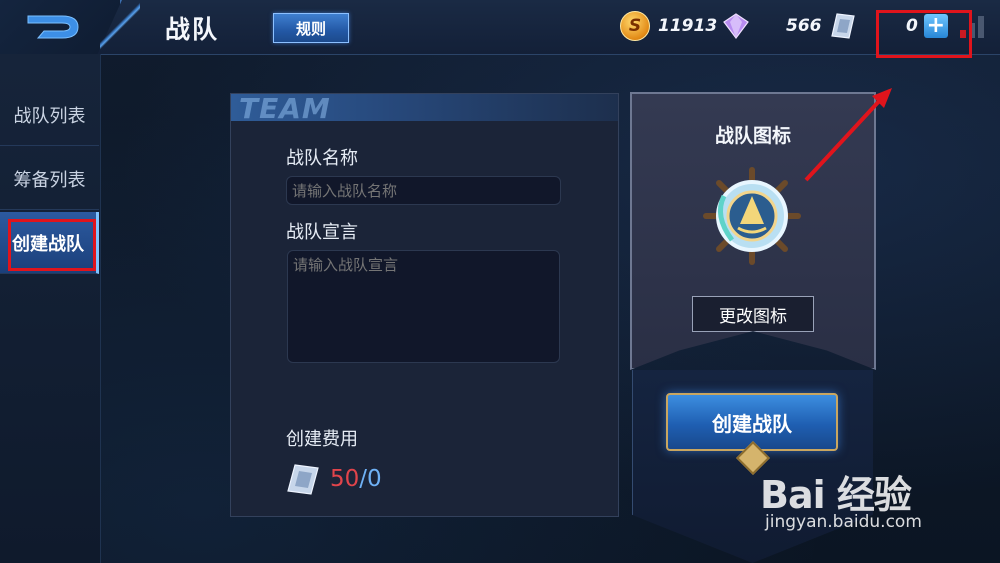 Image resolution: width=1000 pixels, height=563 pixels. I want to click on diamond-balance: 566, so click(817, 26).